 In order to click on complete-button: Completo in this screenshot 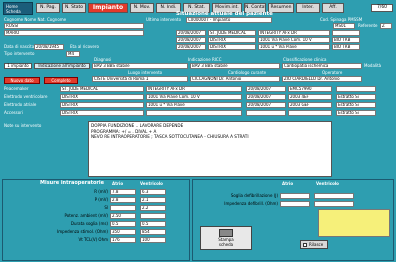, I will do `click(61, 80)`.